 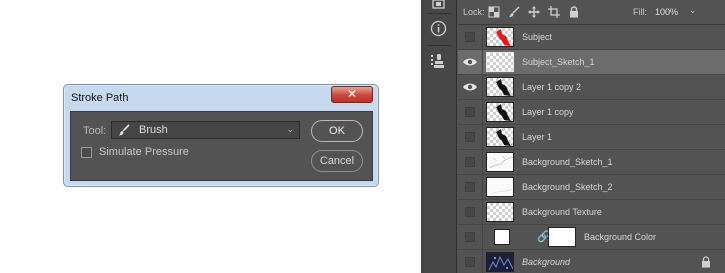 I want to click on lock-transparent-pixels-icon, so click(x=494, y=12).